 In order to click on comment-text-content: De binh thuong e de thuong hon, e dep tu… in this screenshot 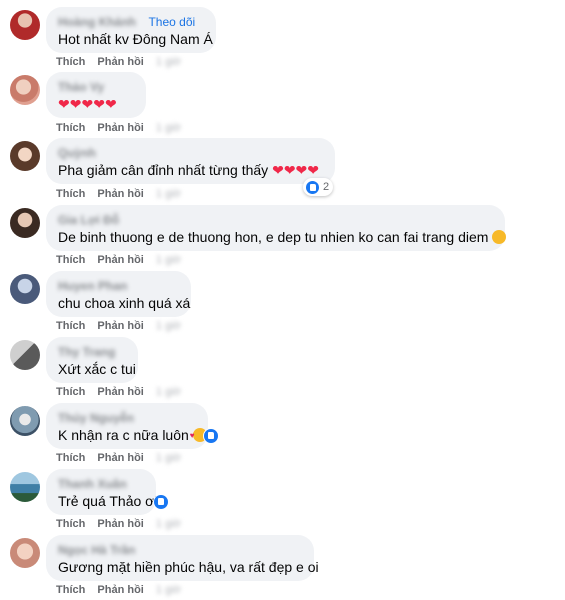, I will do `click(273, 237)`.